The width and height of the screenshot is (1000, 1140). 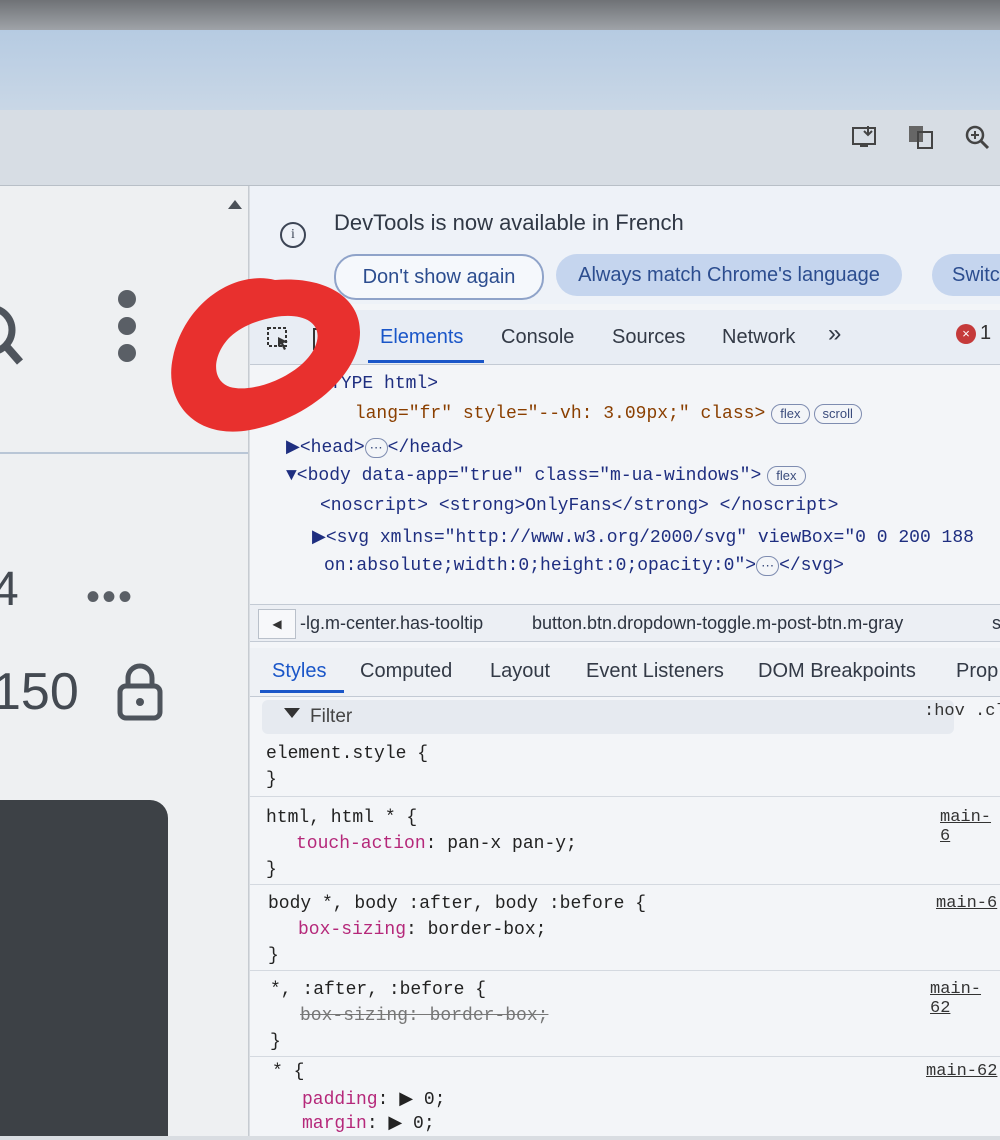 What do you see at coordinates (302, 691) in the screenshot?
I see `active-subtab-indicator` at bounding box center [302, 691].